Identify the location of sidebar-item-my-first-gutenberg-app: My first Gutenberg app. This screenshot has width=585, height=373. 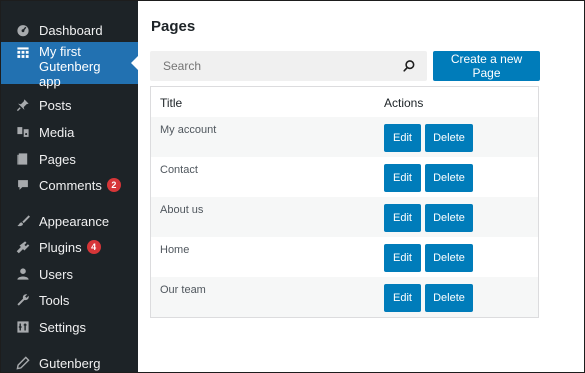
(69, 65).